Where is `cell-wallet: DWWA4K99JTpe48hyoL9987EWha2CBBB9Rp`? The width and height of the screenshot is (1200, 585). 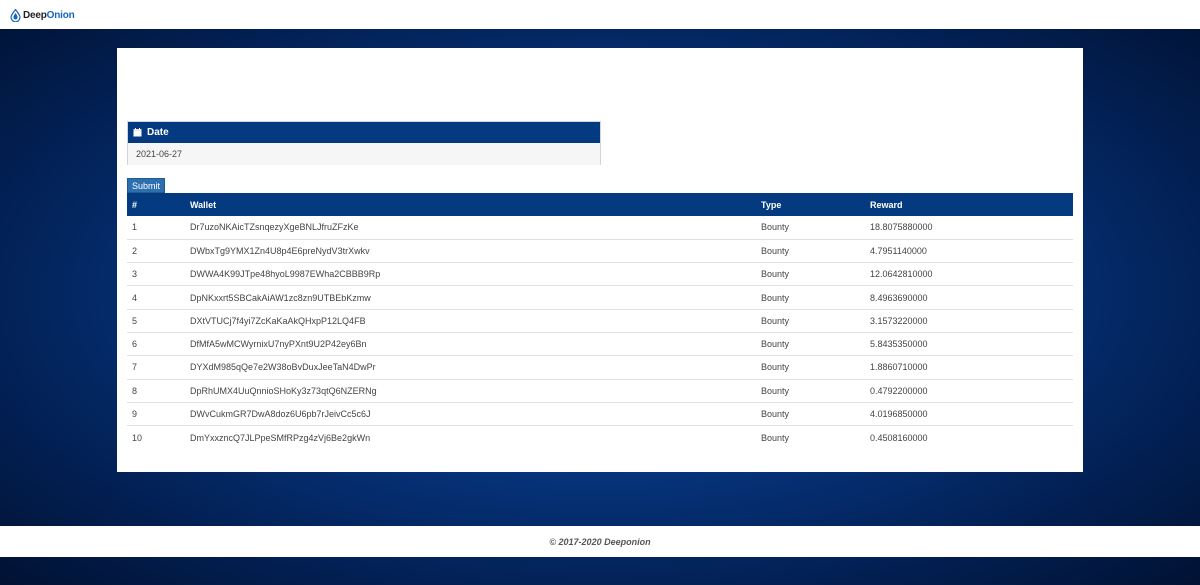
cell-wallet: DWWA4K99JTpe48hyoL9987EWha2CBBB9Rp is located at coordinates (285, 274).